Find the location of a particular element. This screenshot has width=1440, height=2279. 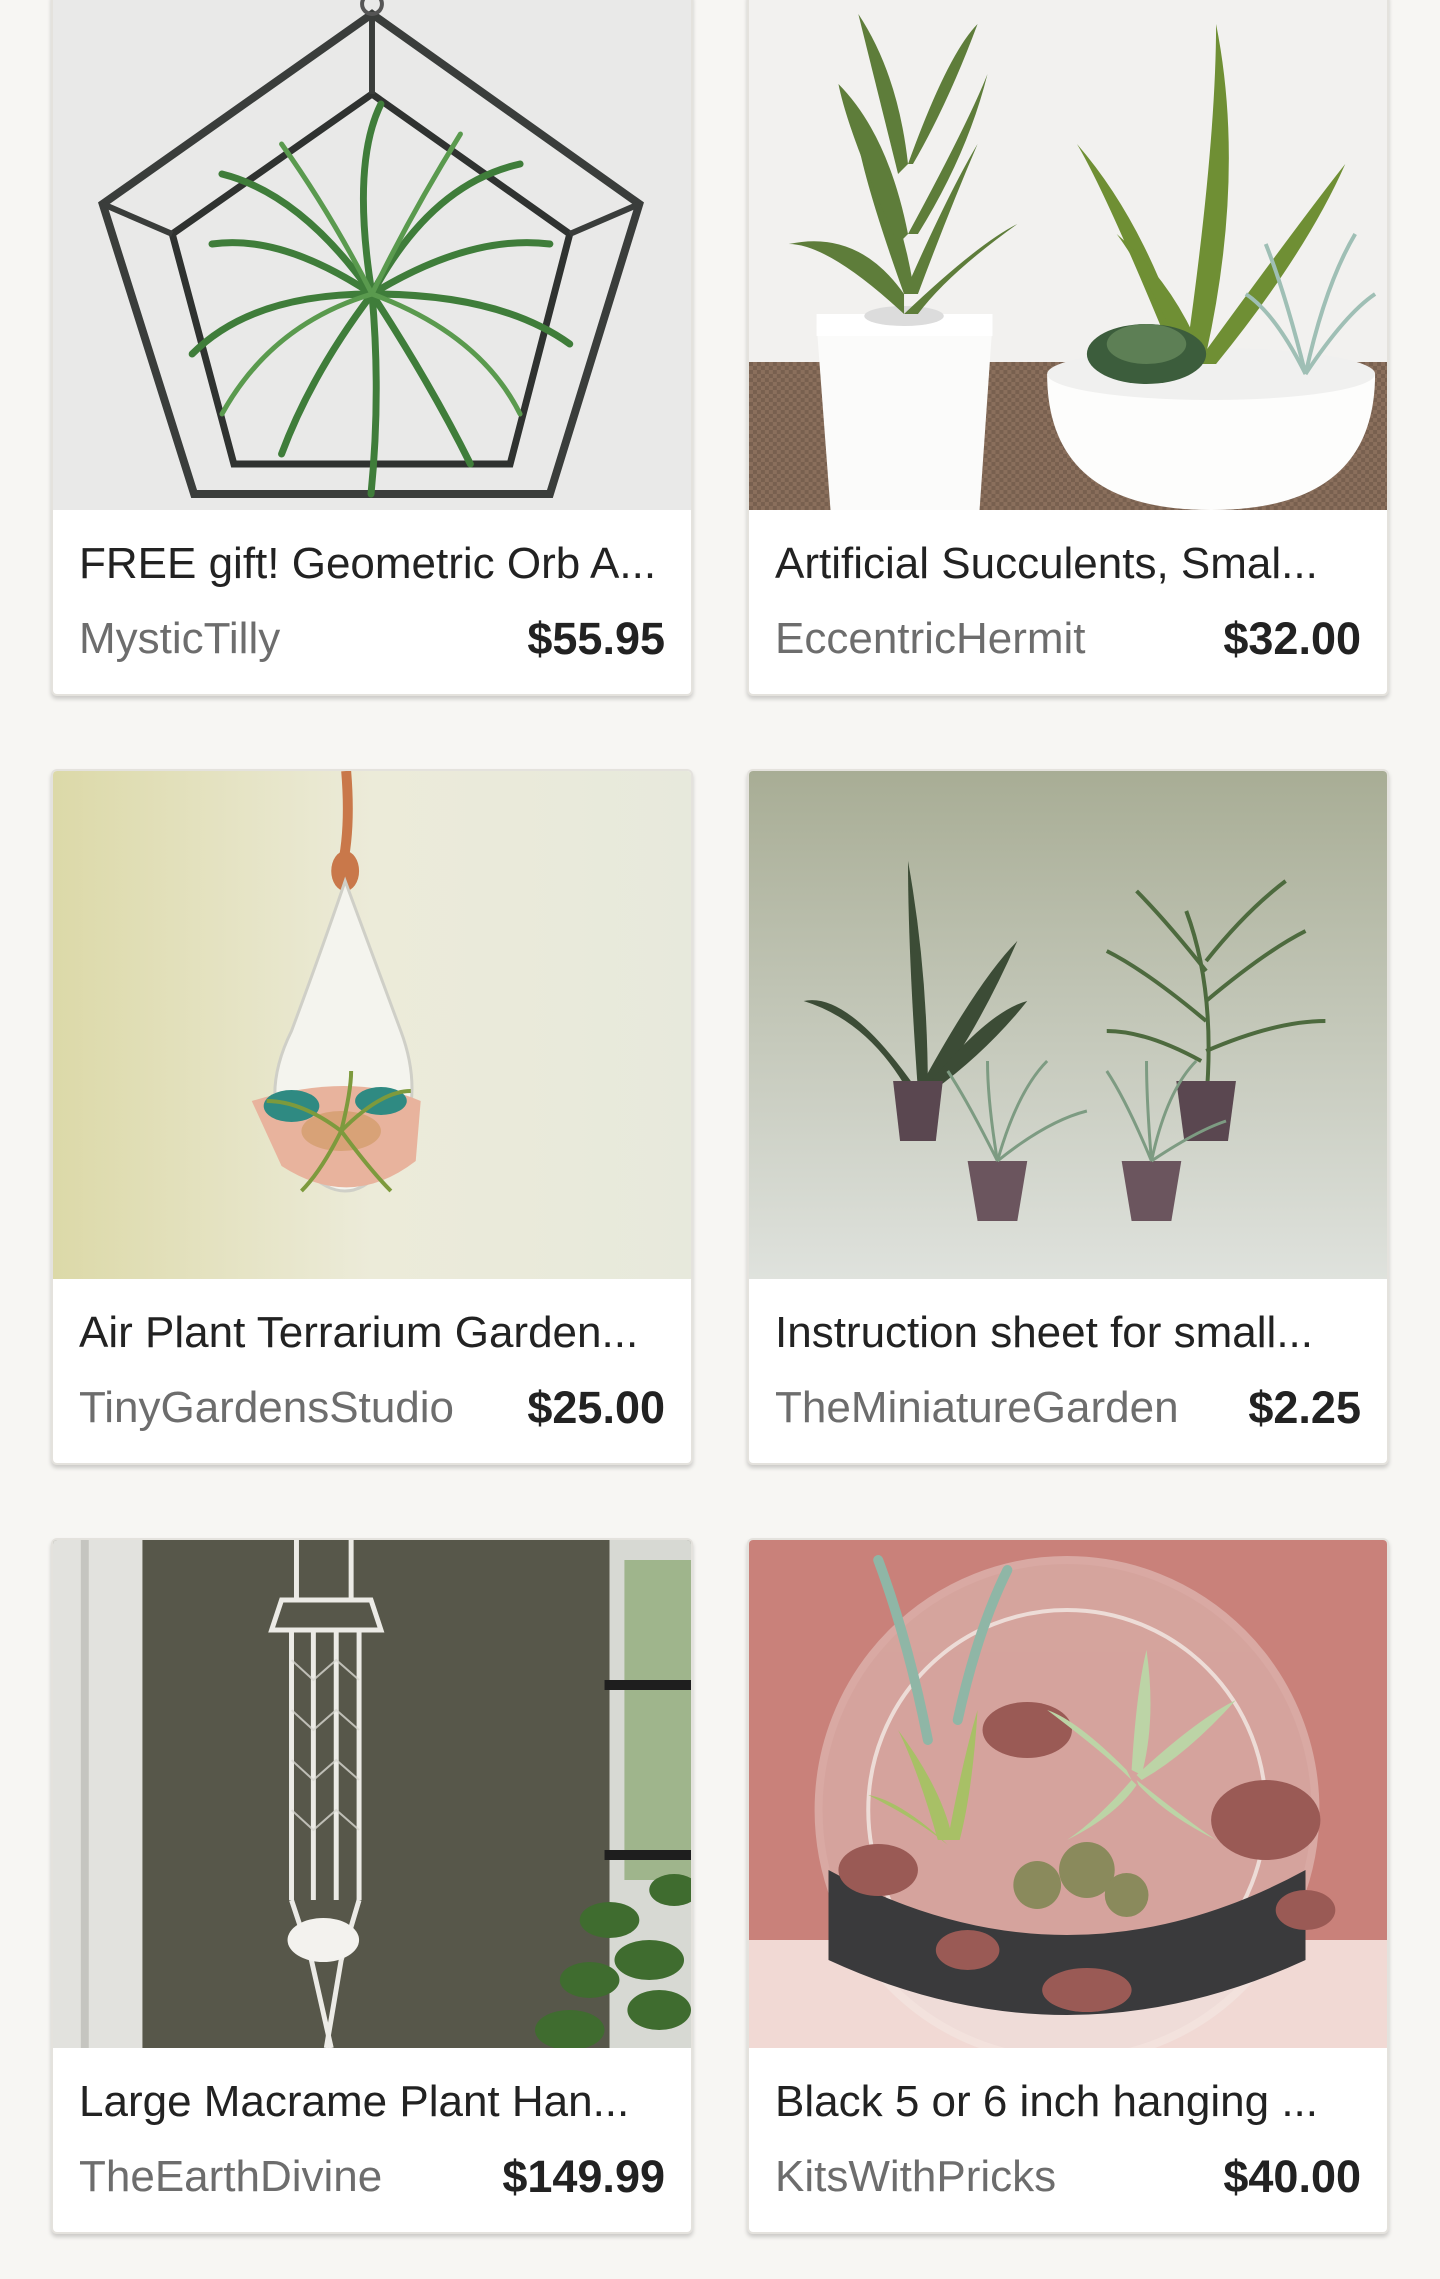

listing-price: $2.25 is located at coordinates (1304, 1407).